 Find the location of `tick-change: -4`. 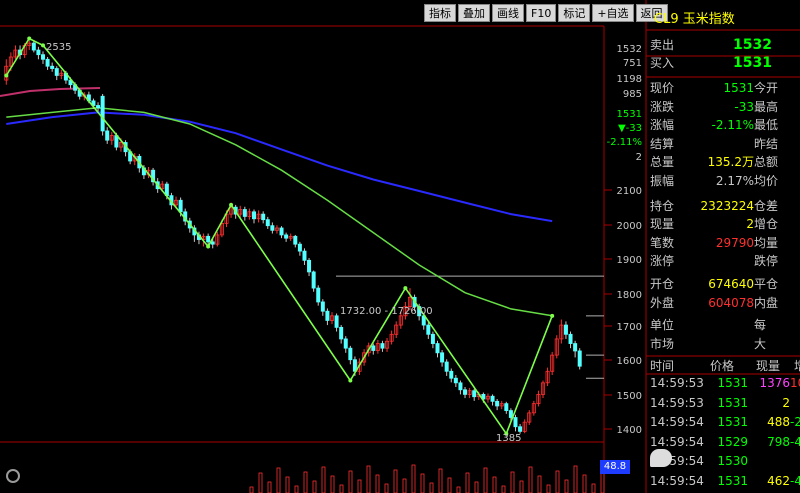

tick-change: -4 is located at coordinates (795, 441).